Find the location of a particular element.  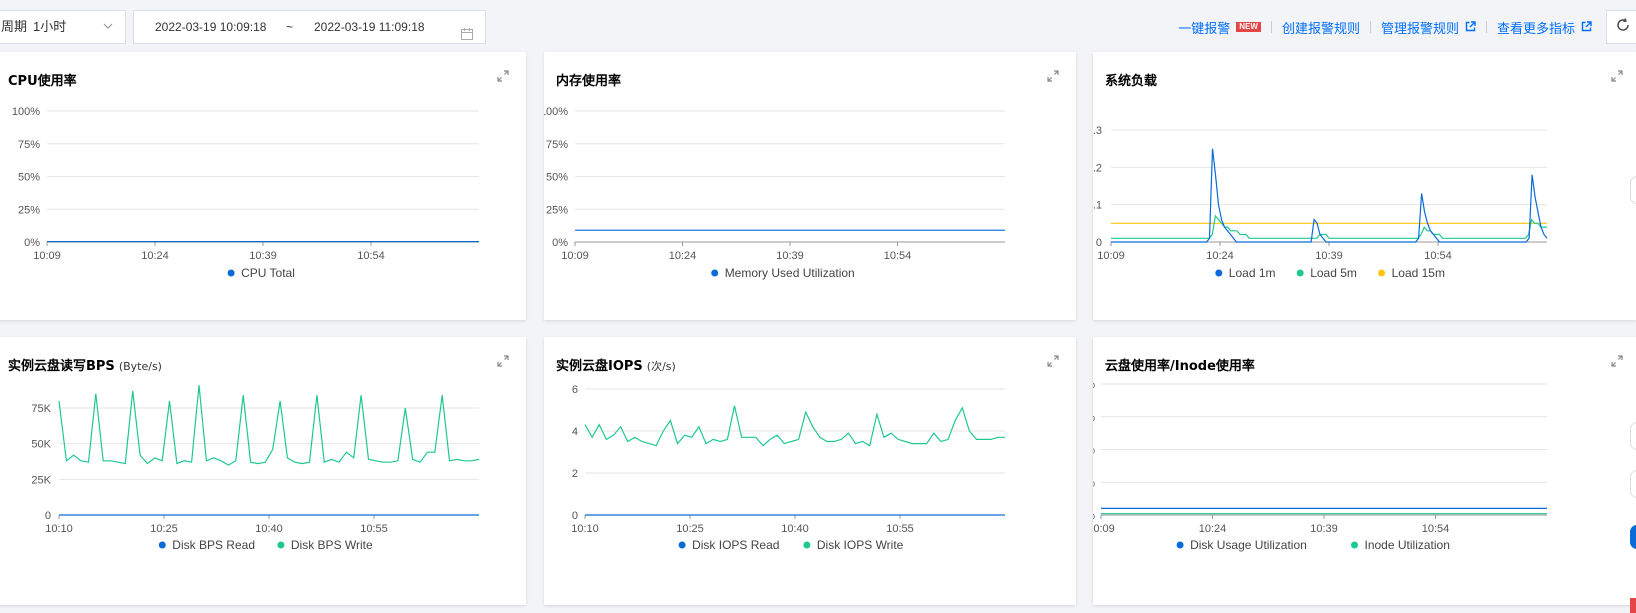

y-tick-label: 75K is located at coordinates (41, 409).